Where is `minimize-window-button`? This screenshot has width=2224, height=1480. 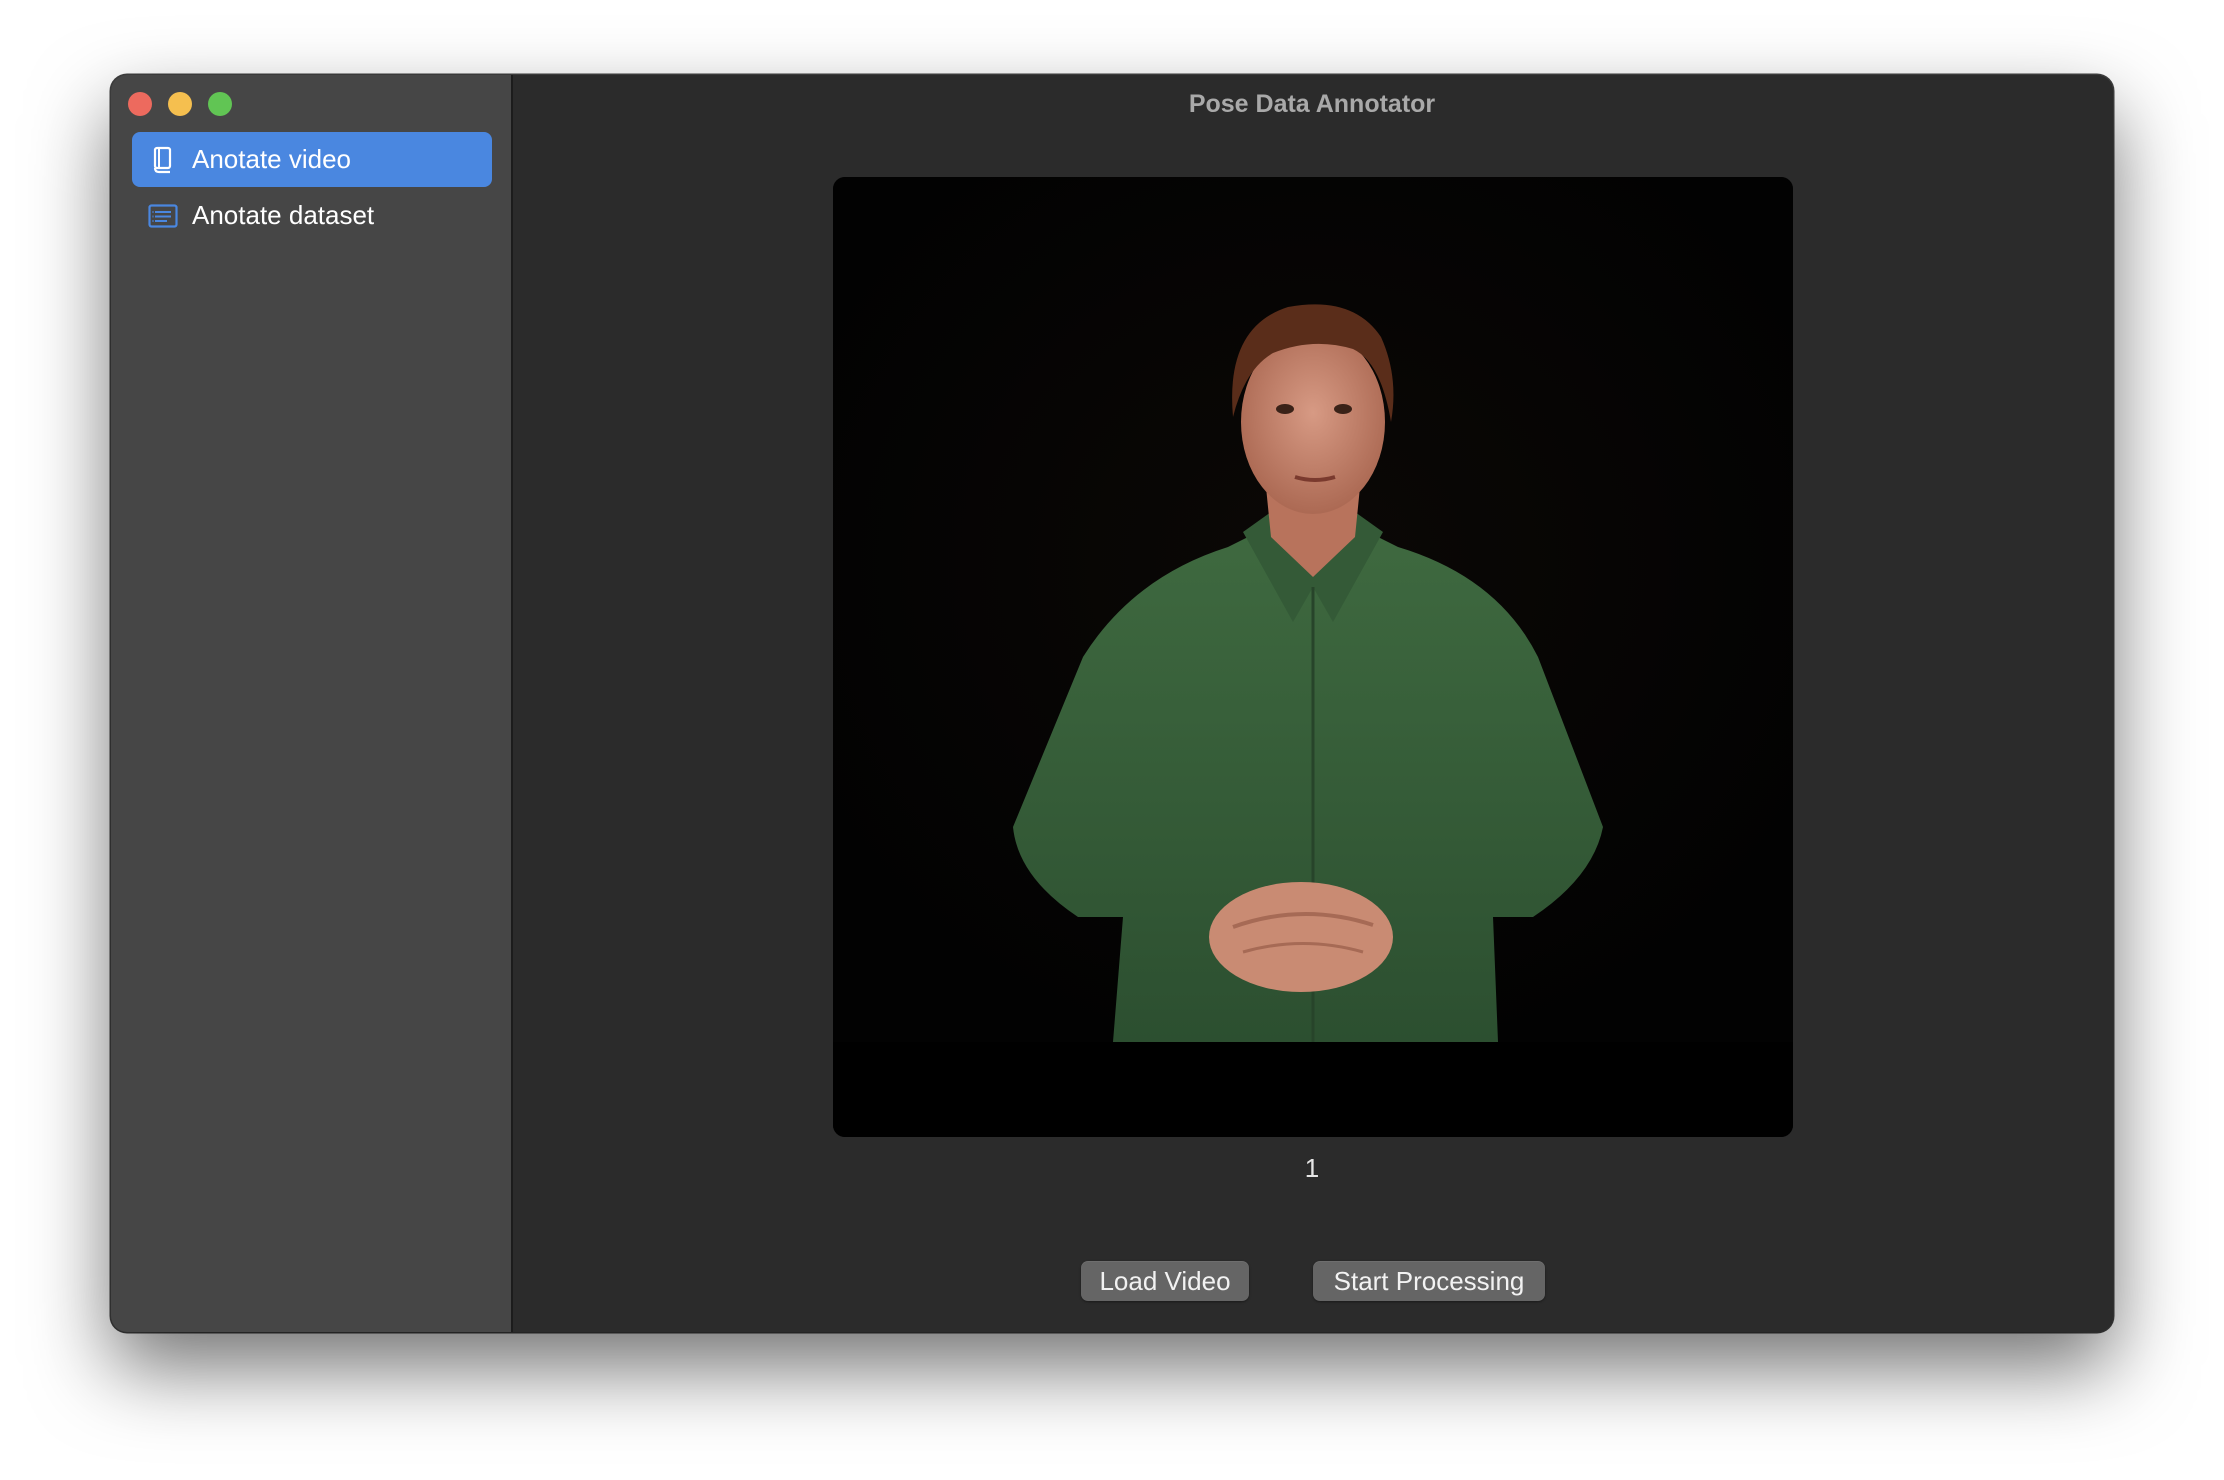 minimize-window-button is located at coordinates (180, 104).